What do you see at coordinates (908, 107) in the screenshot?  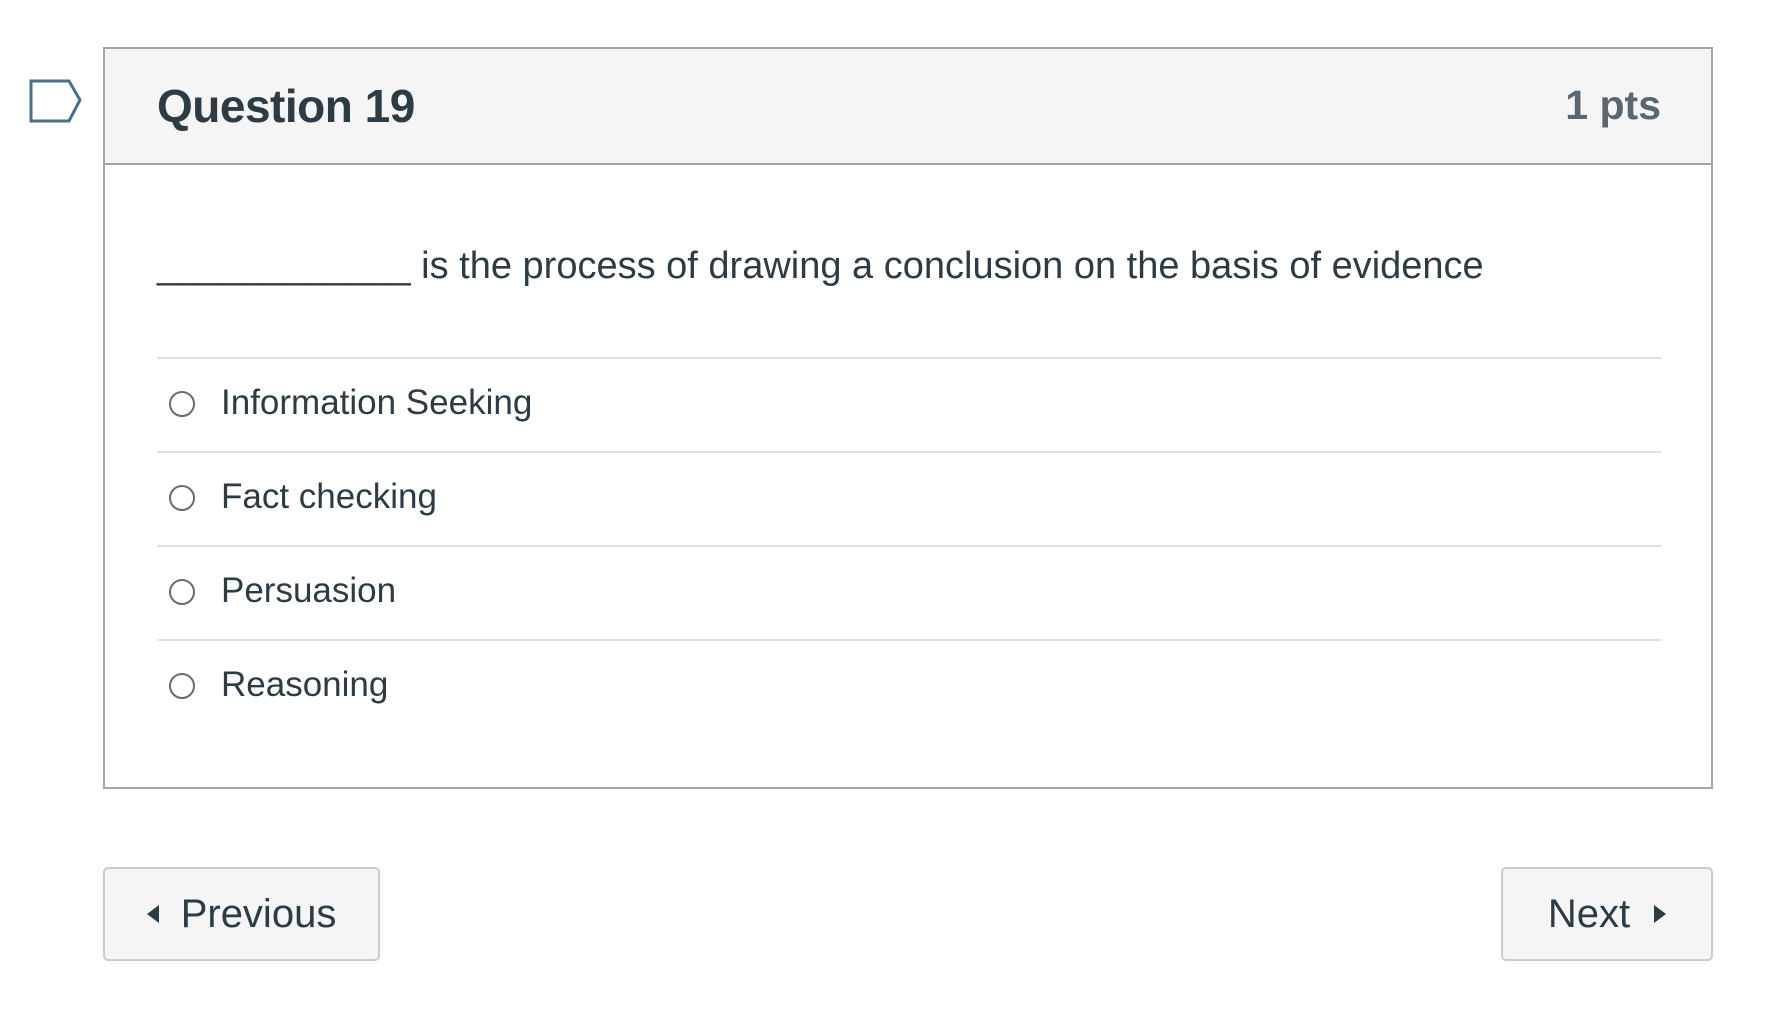 I see `question-header: Question 19 1 pts` at bounding box center [908, 107].